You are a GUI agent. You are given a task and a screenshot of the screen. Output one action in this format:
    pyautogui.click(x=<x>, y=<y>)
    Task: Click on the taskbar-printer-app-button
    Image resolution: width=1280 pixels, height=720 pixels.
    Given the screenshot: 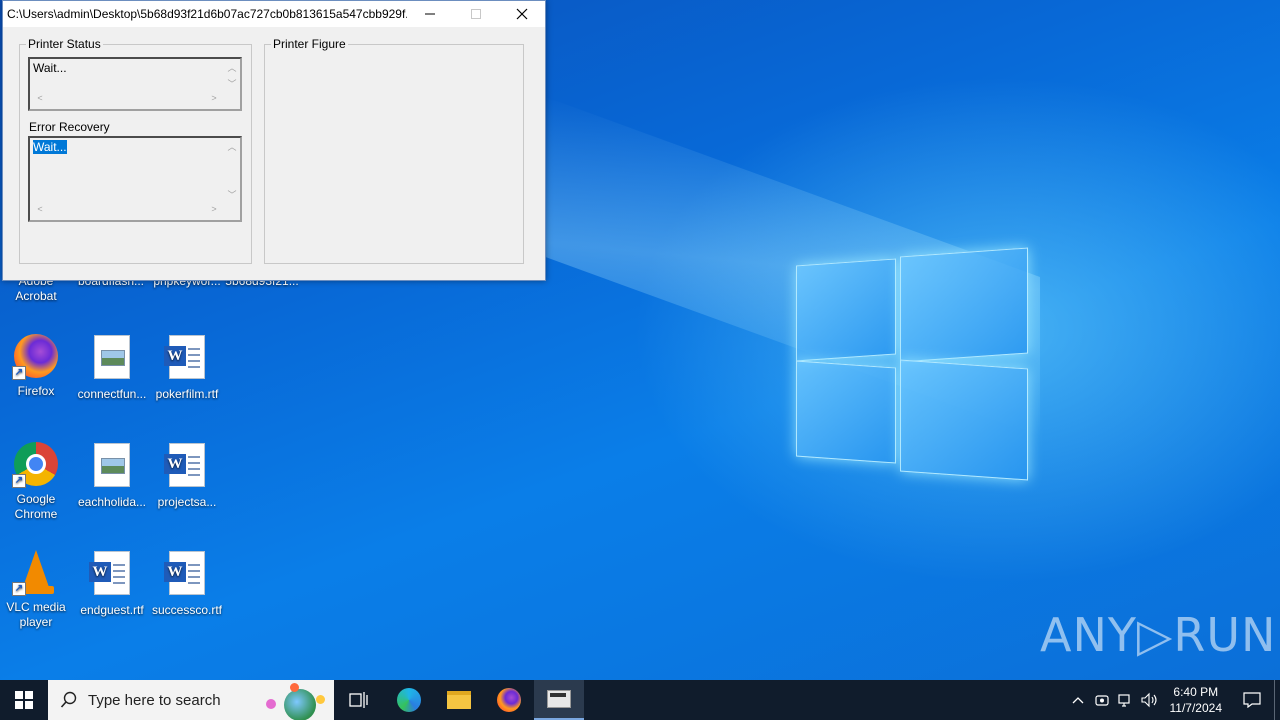 What is the action you would take?
    pyautogui.click(x=559, y=700)
    